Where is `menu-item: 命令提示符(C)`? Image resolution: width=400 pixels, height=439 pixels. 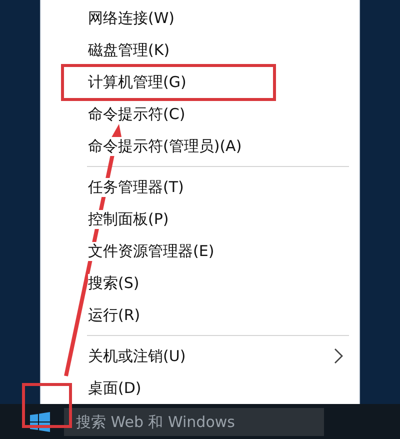 menu-item: 命令提示符(C) is located at coordinates (200, 114).